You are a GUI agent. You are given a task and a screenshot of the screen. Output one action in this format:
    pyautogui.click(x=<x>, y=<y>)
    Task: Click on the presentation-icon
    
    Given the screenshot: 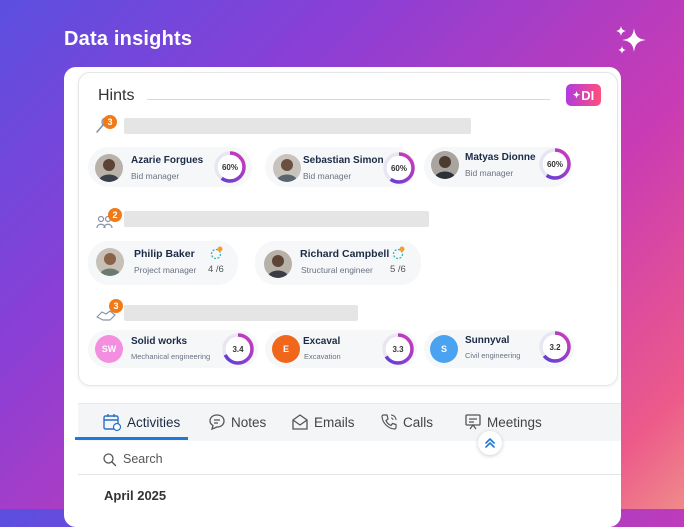 What is the action you would take?
    pyautogui.click(x=473, y=422)
    